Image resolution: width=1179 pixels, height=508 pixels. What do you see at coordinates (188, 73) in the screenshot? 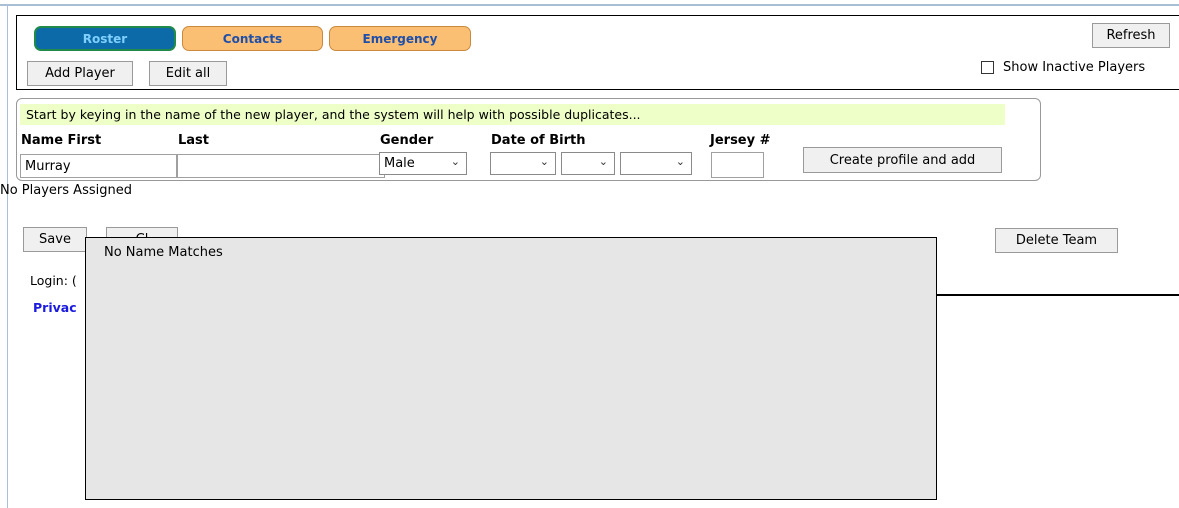
I see `edit-all-button: Edit all` at bounding box center [188, 73].